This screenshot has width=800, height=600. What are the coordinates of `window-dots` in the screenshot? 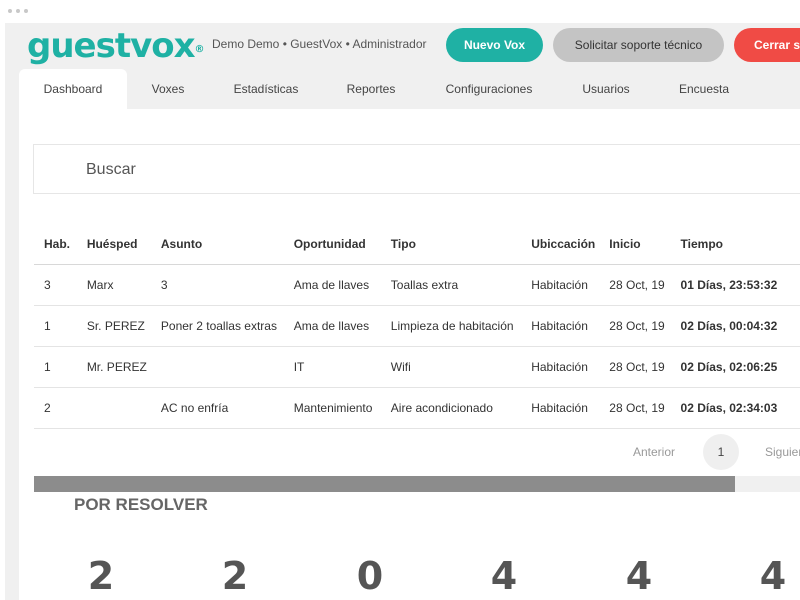 It's located at (18, 11).